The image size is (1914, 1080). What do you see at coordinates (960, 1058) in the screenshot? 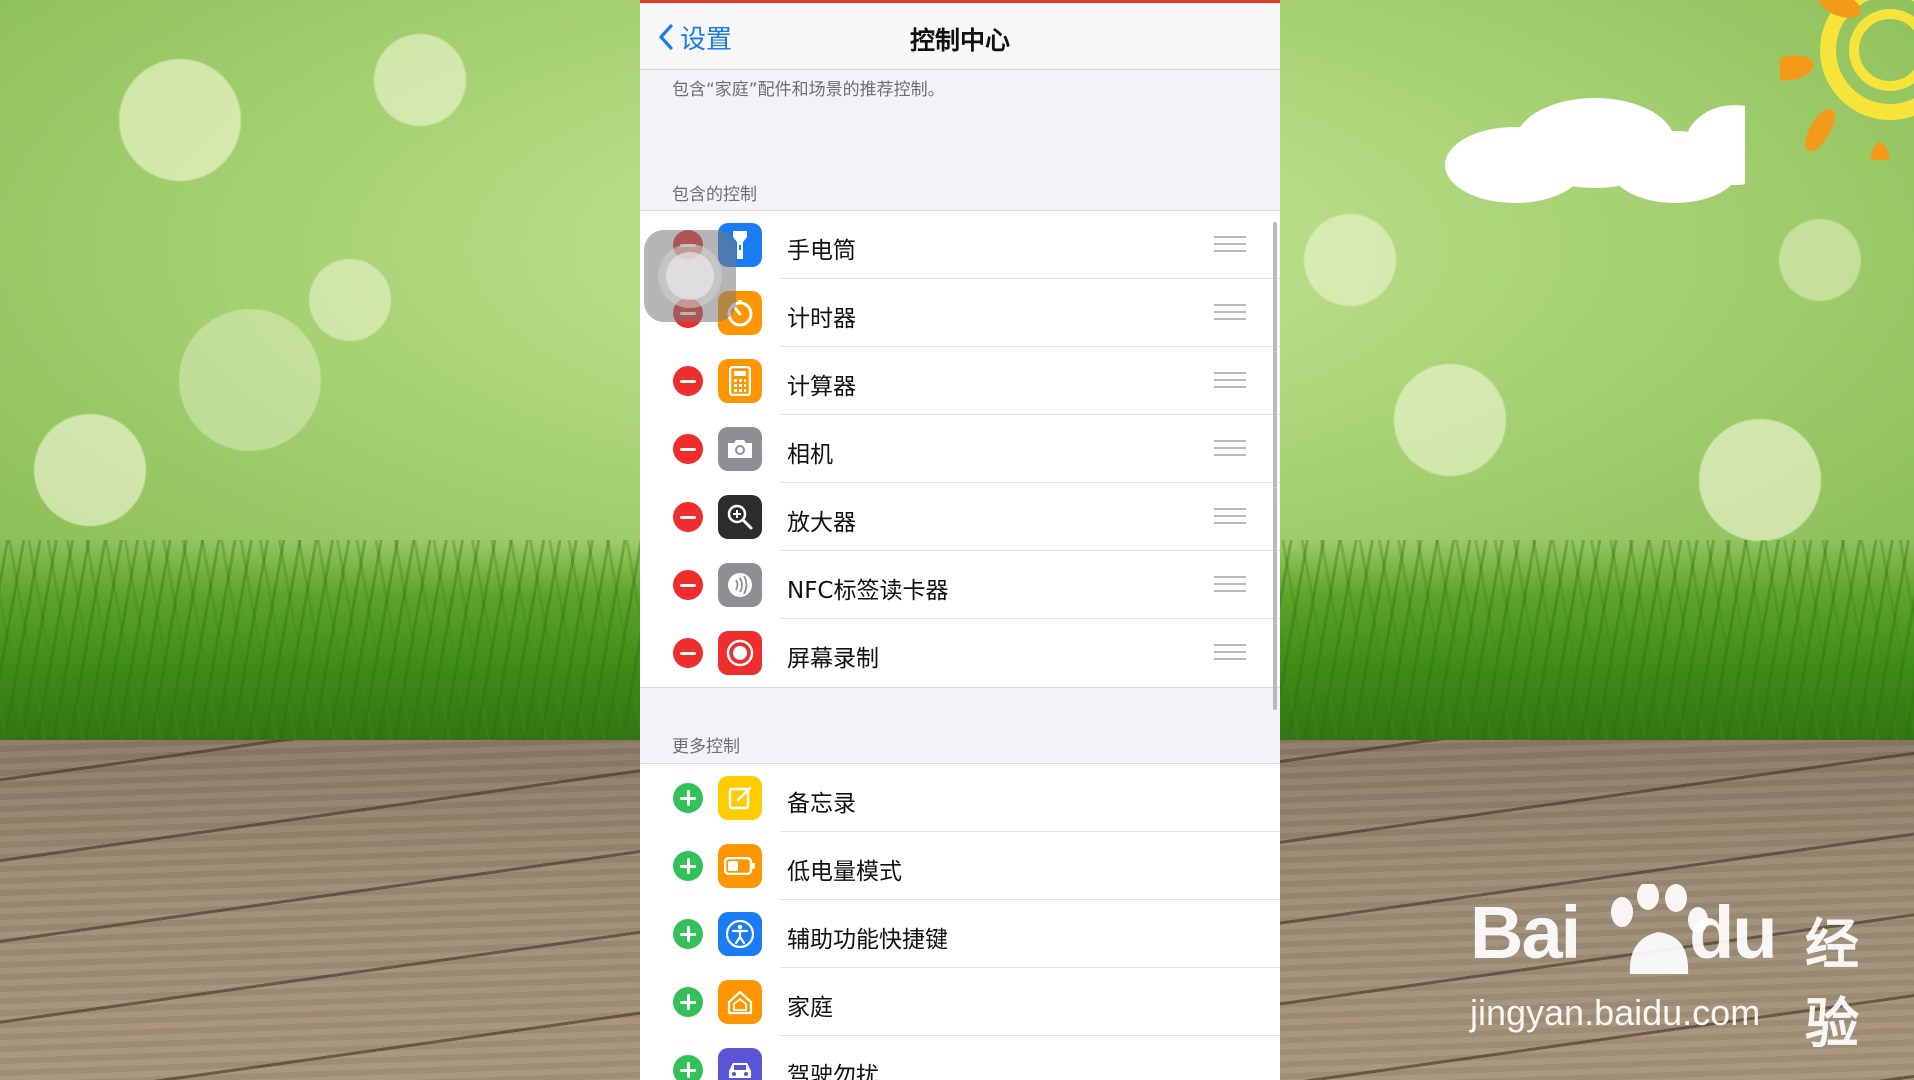
I see `list-item-driving-focus: 驾驶勿扰` at bounding box center [960, 1058].